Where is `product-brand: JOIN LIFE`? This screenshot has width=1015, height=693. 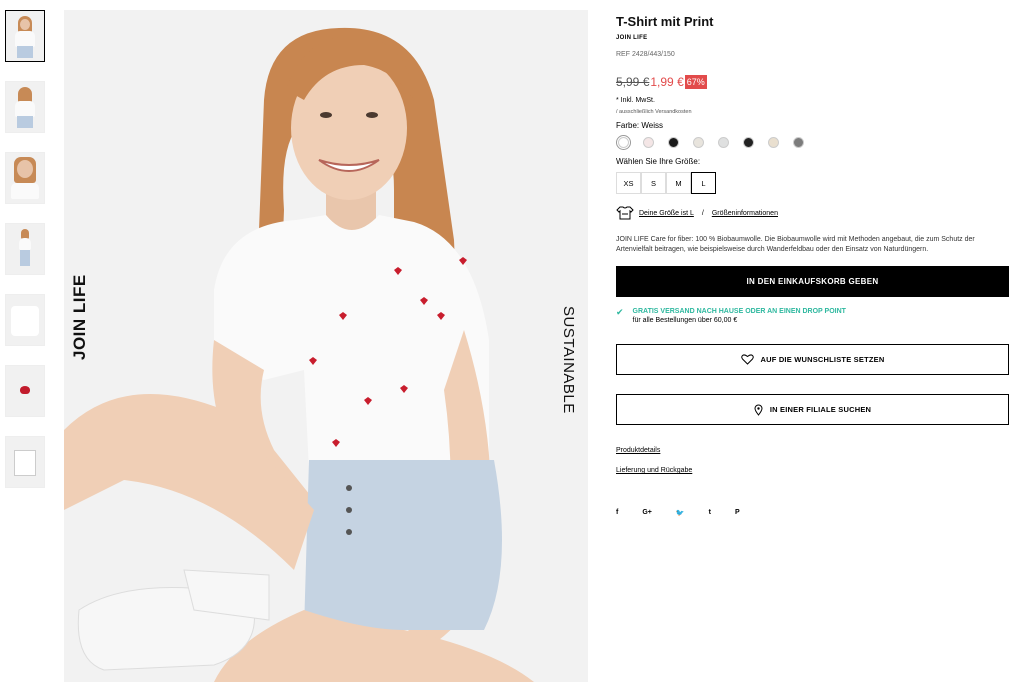 product-brand: JOIN LIFE is located at coordinates (632, 38).